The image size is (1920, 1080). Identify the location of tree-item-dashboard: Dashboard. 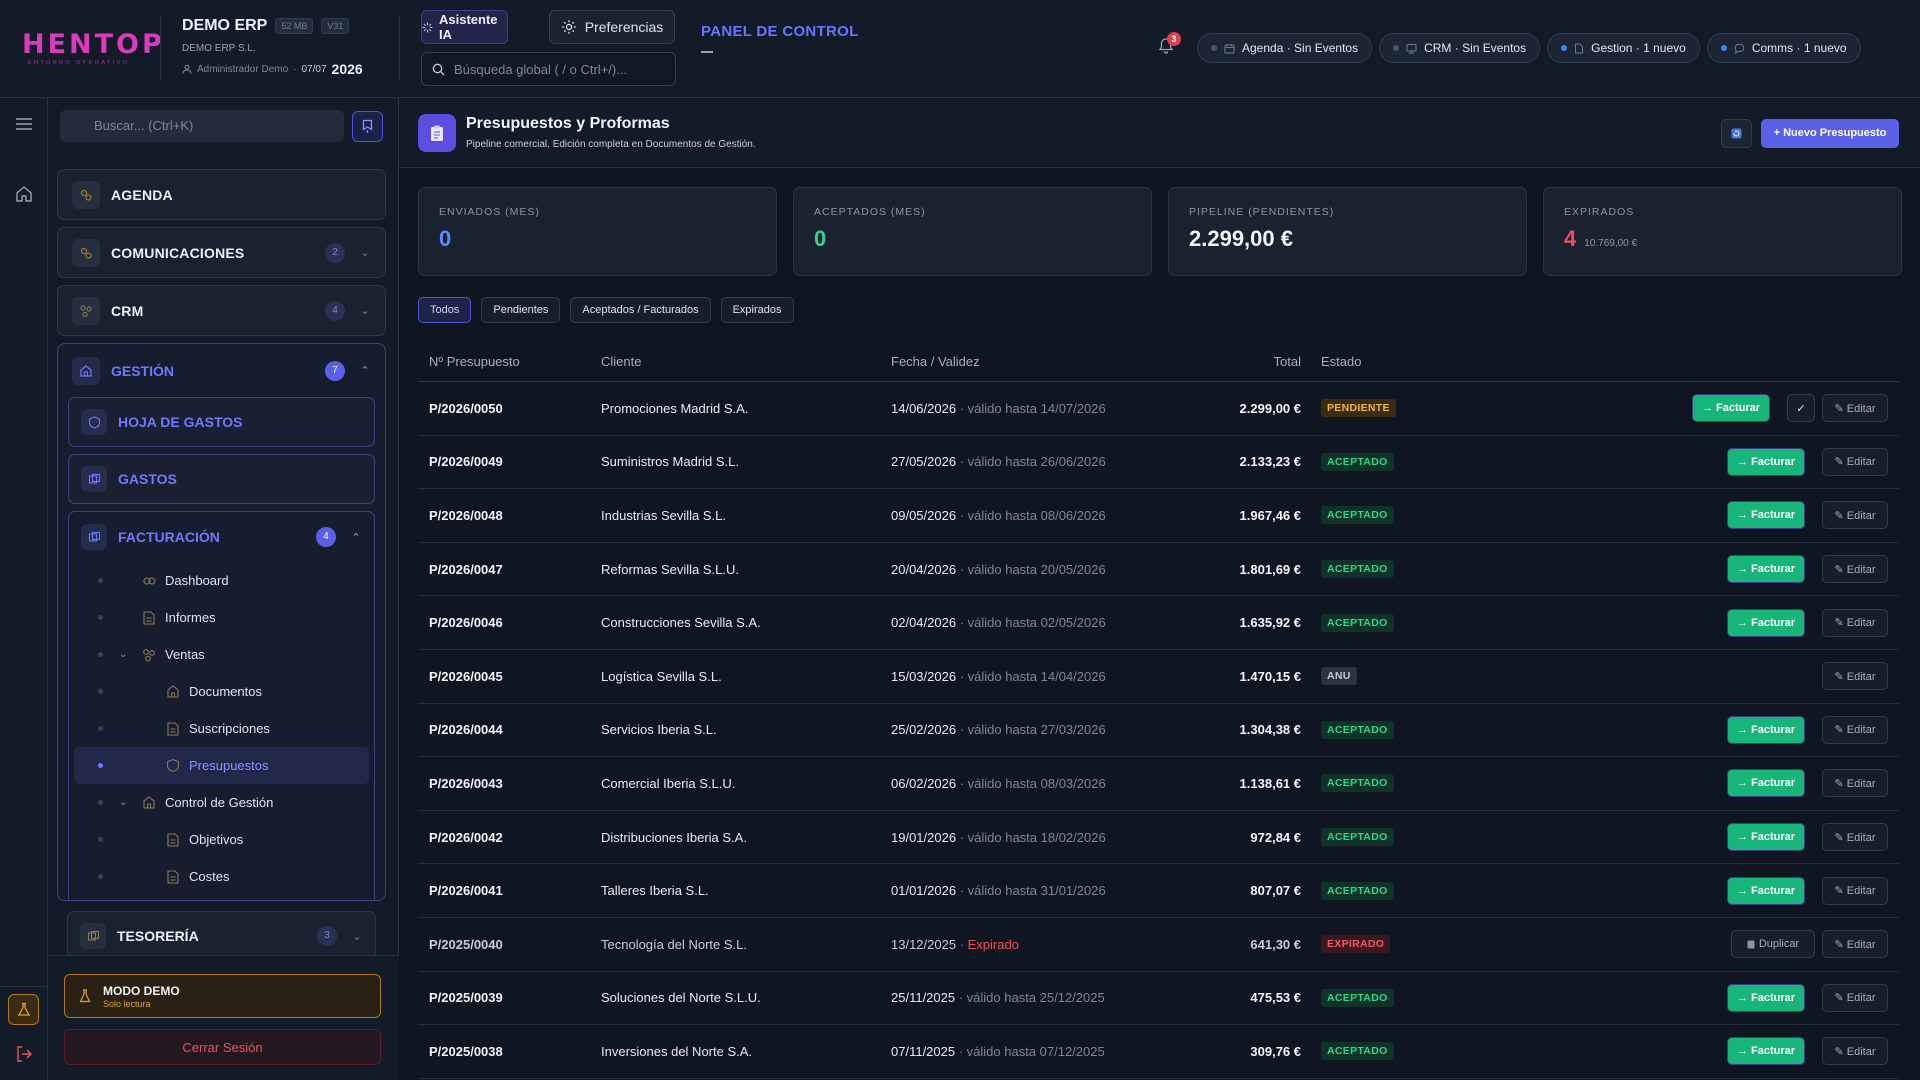
(221, 580).